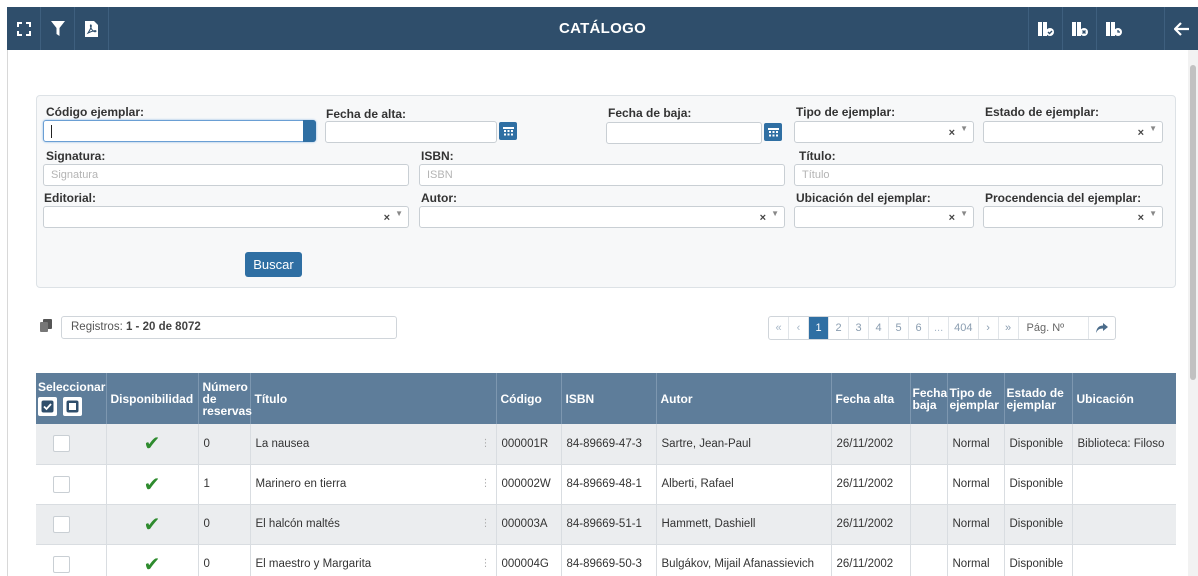 This screenshot has width=1198, height=576. I want to click on titulo-placeholder: Título, so click(816, 175).